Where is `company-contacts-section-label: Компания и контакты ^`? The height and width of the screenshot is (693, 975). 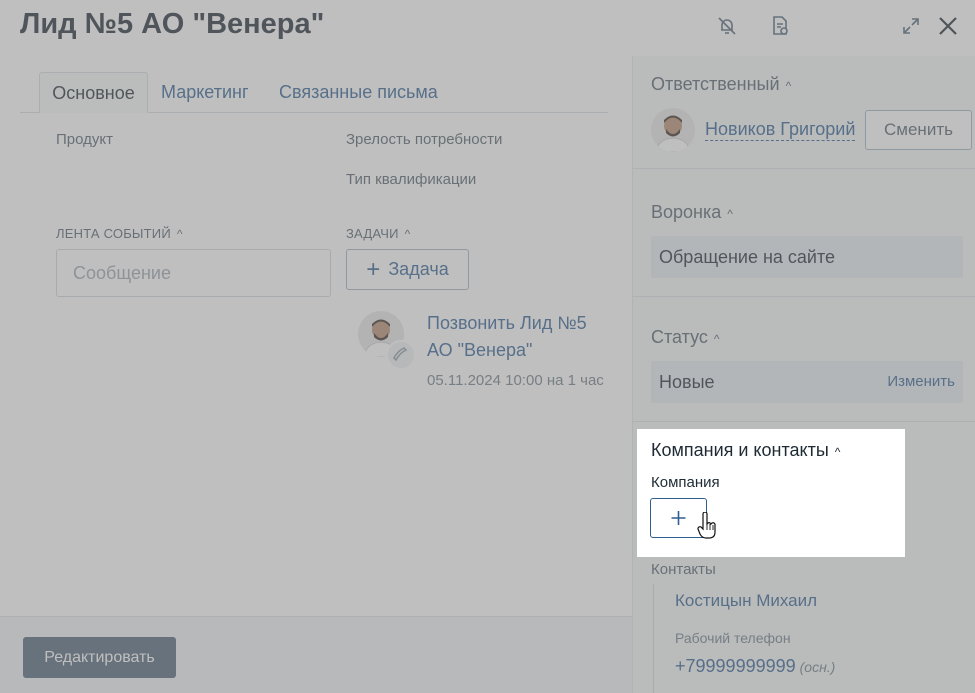 company-contacts-section-label: Компания и контакты ^ is located at coordinates (745, 450).